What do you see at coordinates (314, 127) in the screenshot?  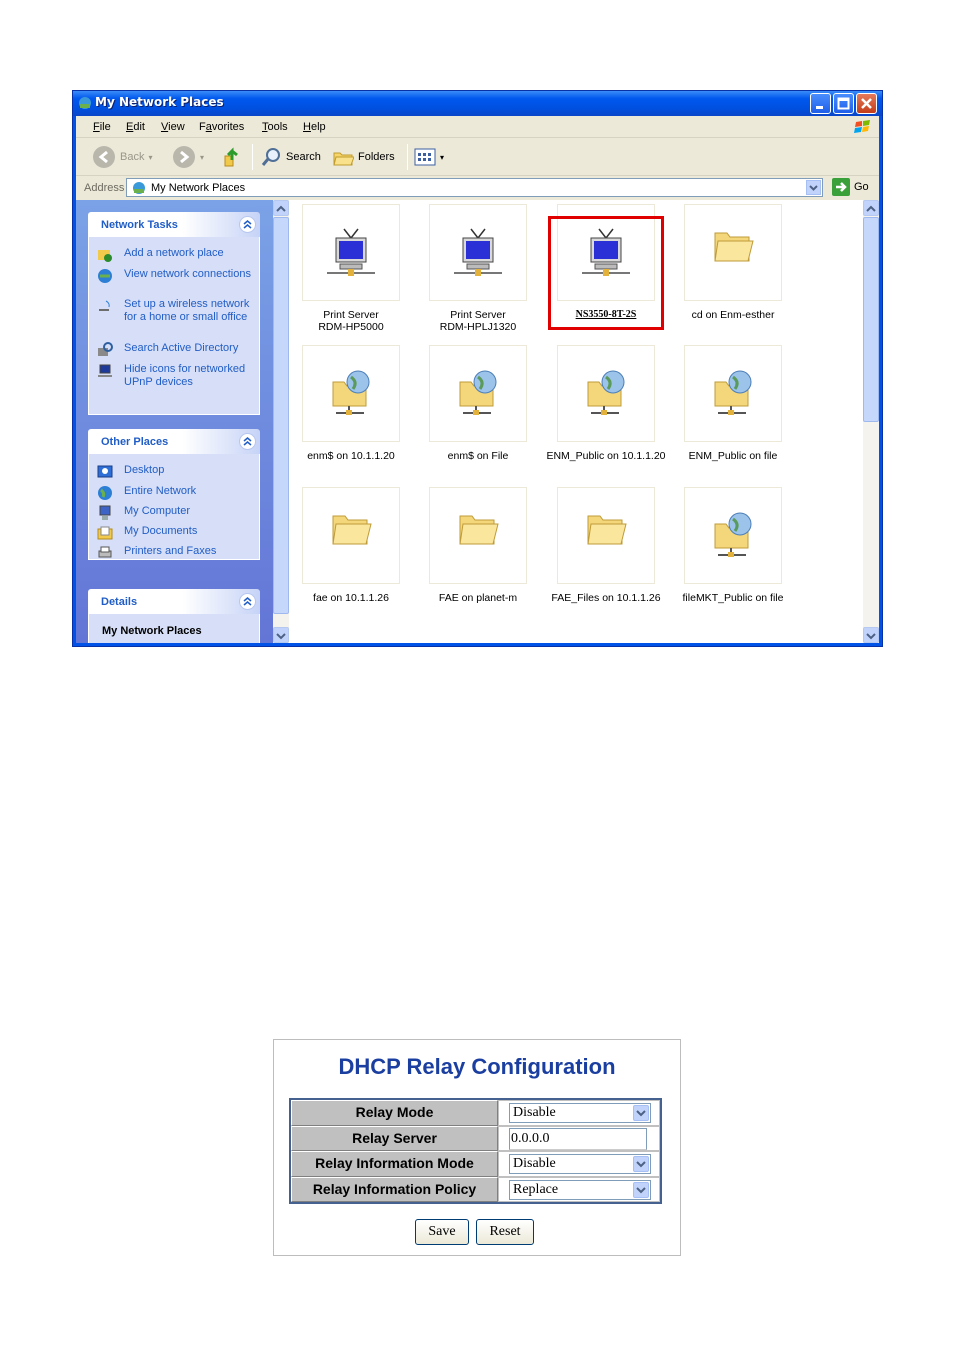 I see `menu-help: Help` at bounding box center [314, 127].